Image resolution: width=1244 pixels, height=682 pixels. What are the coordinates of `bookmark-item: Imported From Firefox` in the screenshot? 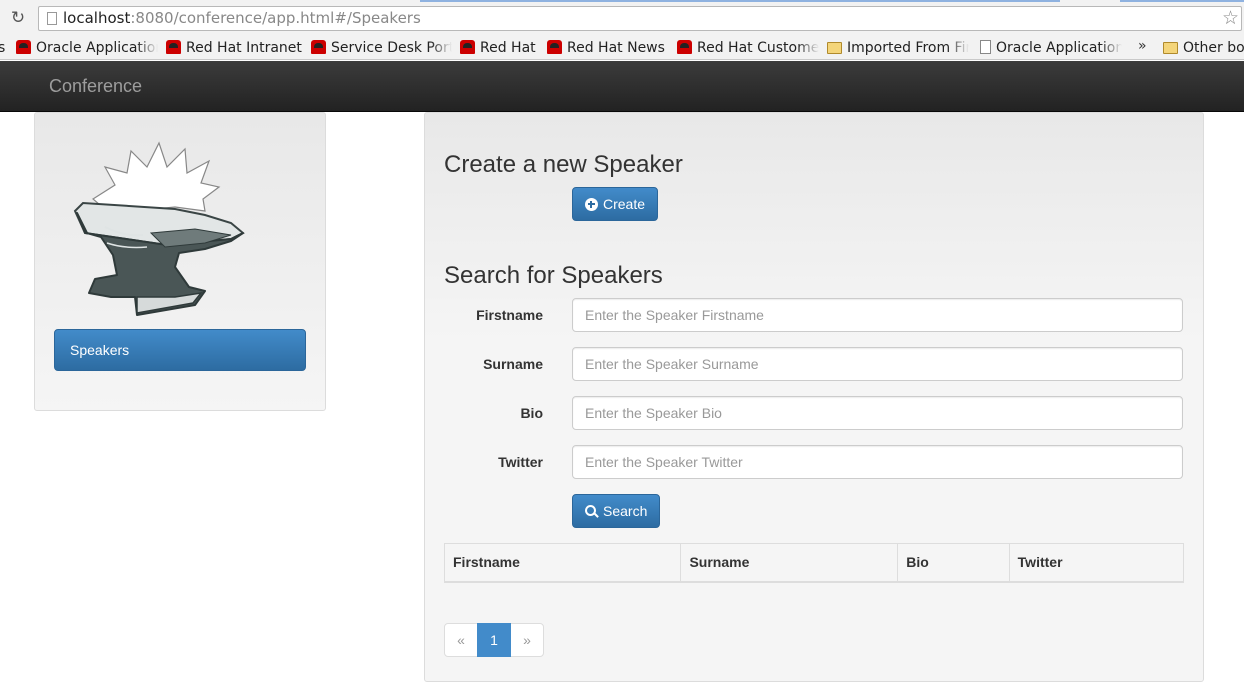 It's located at (898, 48).